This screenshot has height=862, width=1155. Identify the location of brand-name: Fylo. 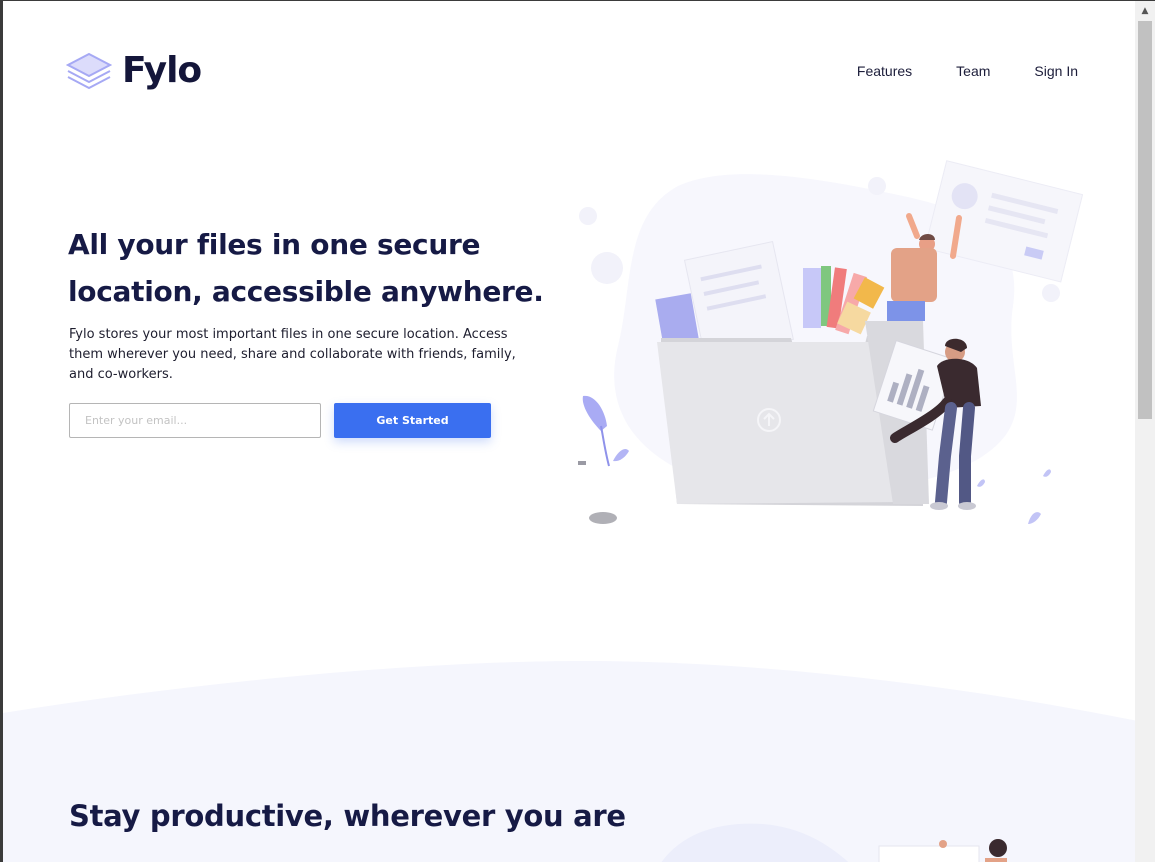
(162, 70).